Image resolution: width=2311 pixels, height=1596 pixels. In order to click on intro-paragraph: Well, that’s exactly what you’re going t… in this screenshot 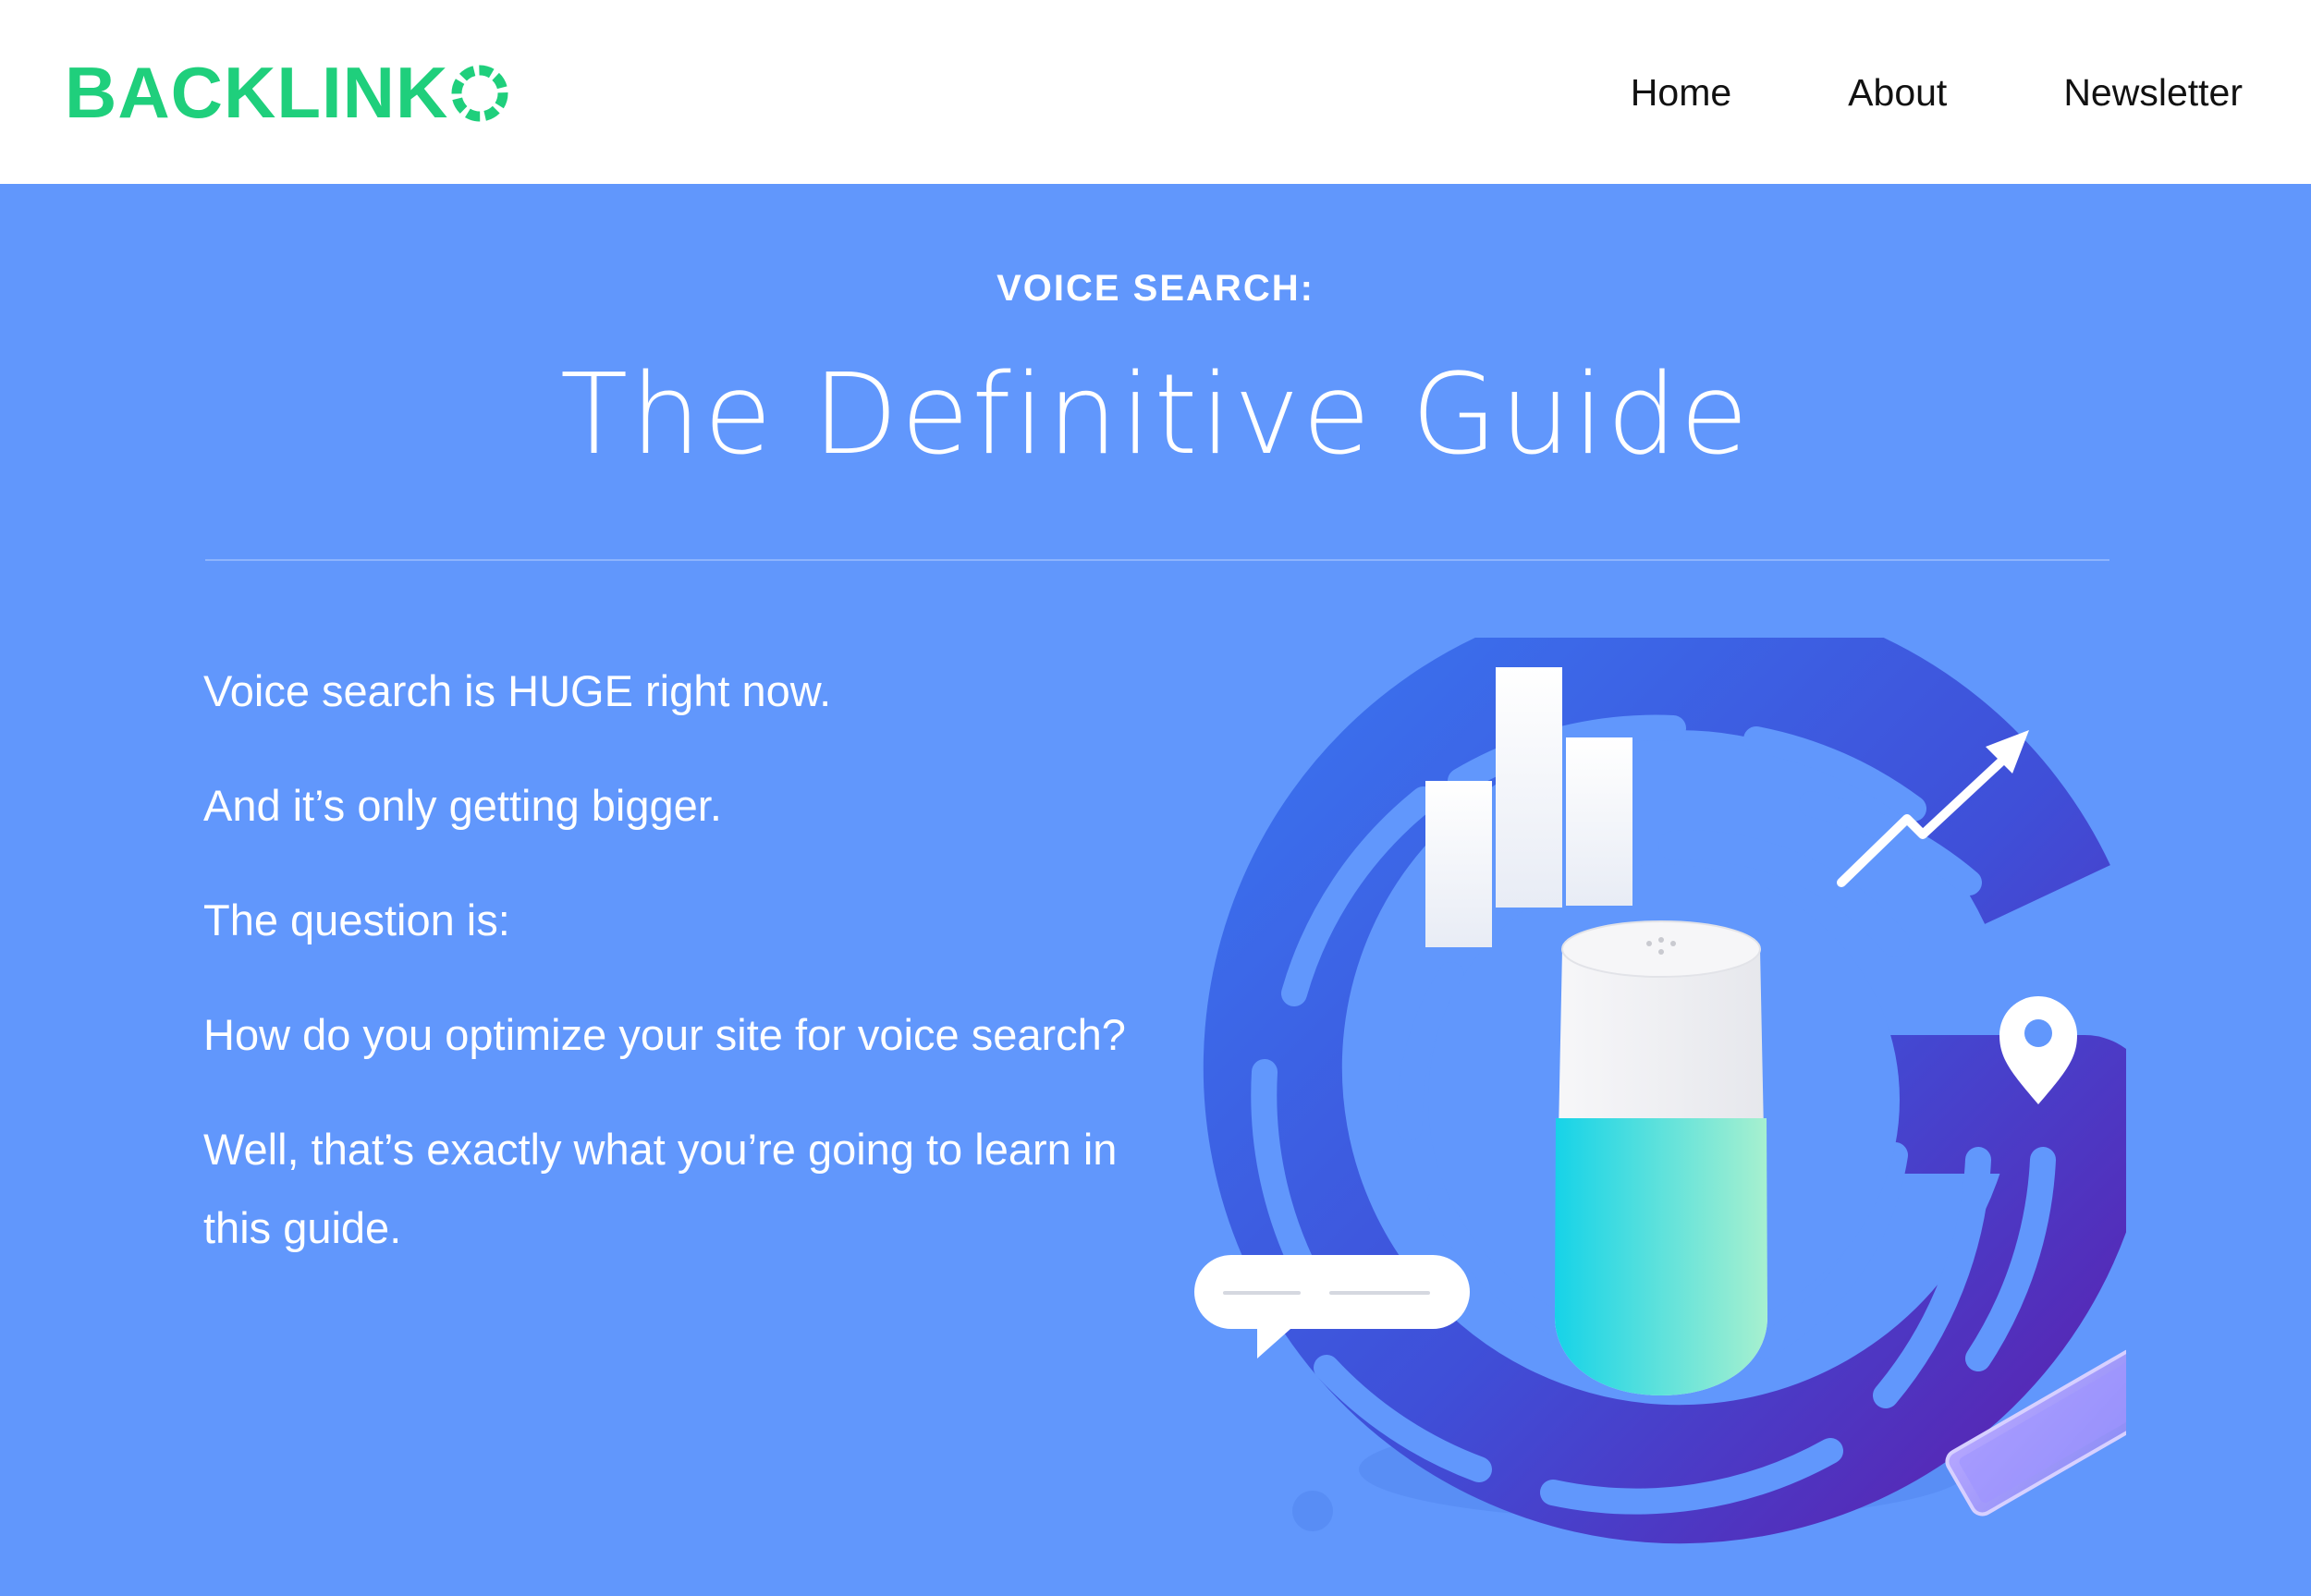, I will do `click(660, 1188)`.